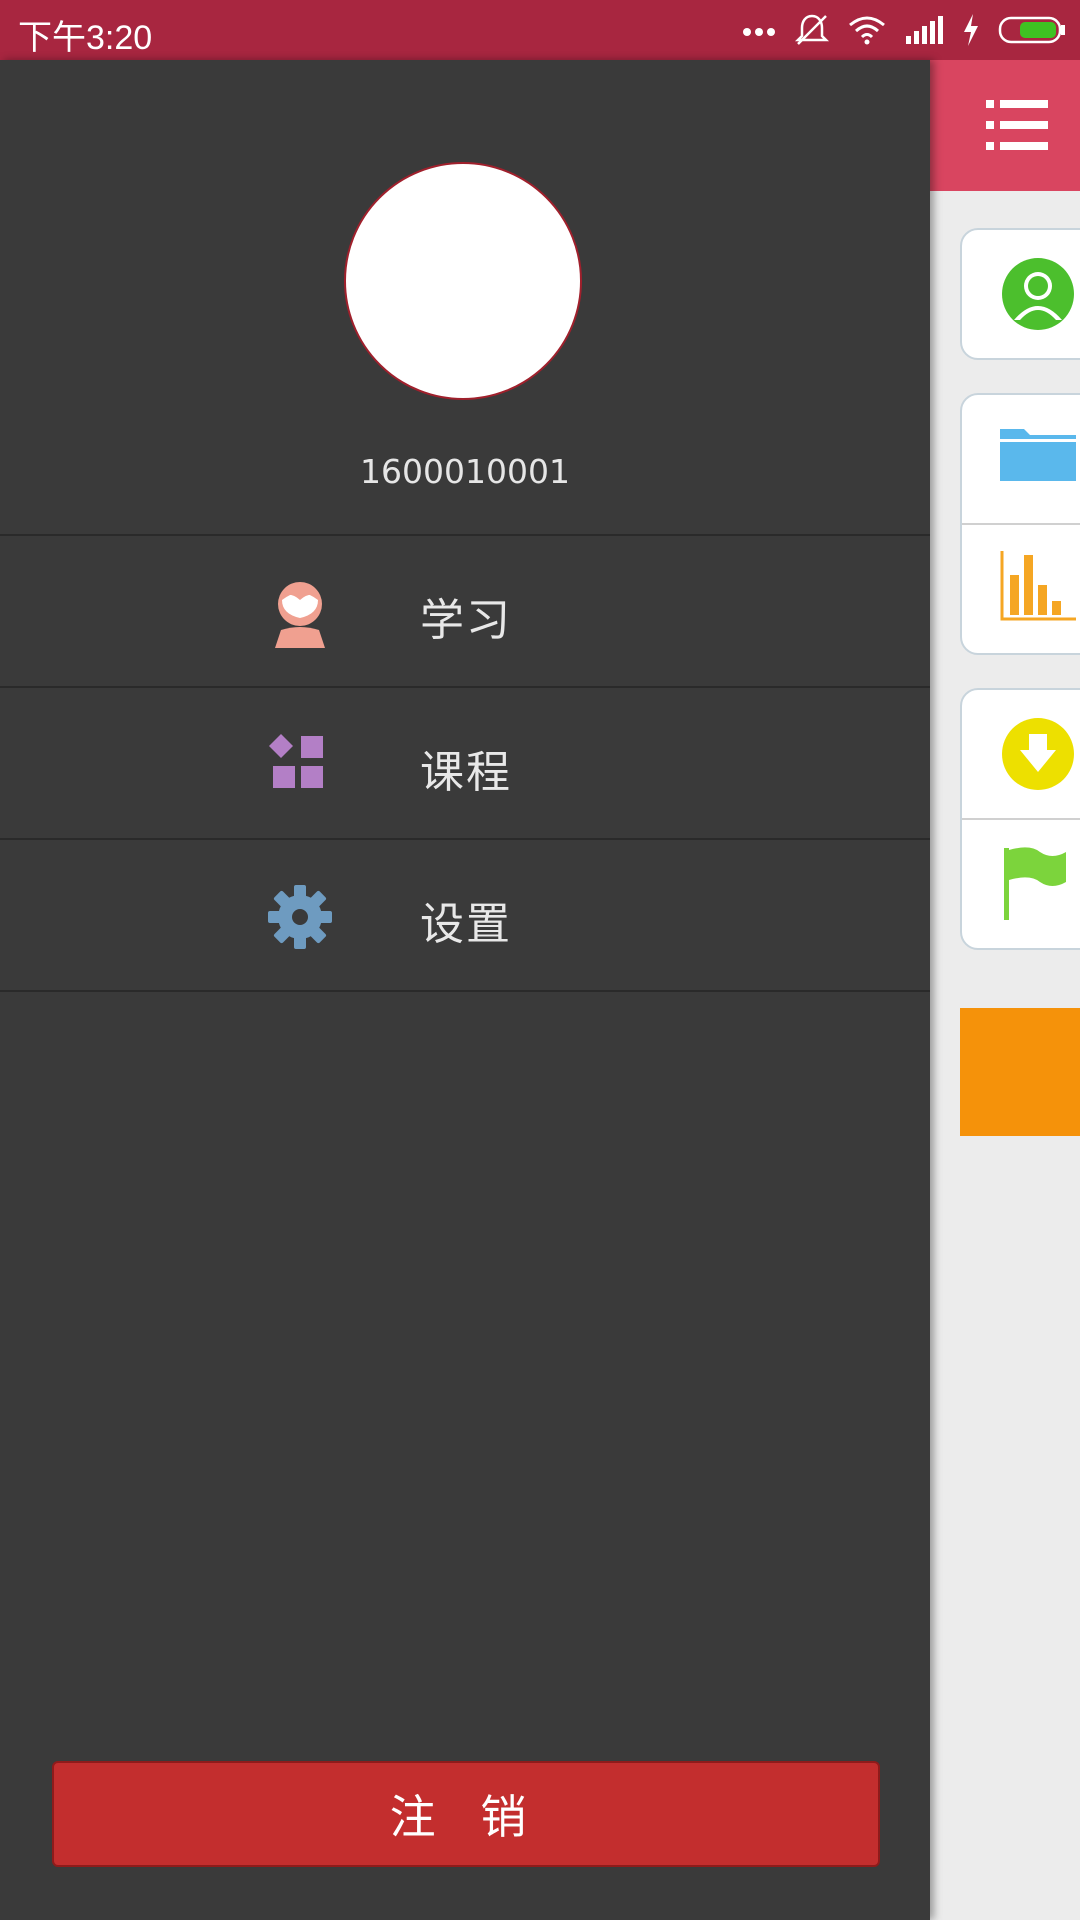  I want to click on download-icon, so click(1038, 754).